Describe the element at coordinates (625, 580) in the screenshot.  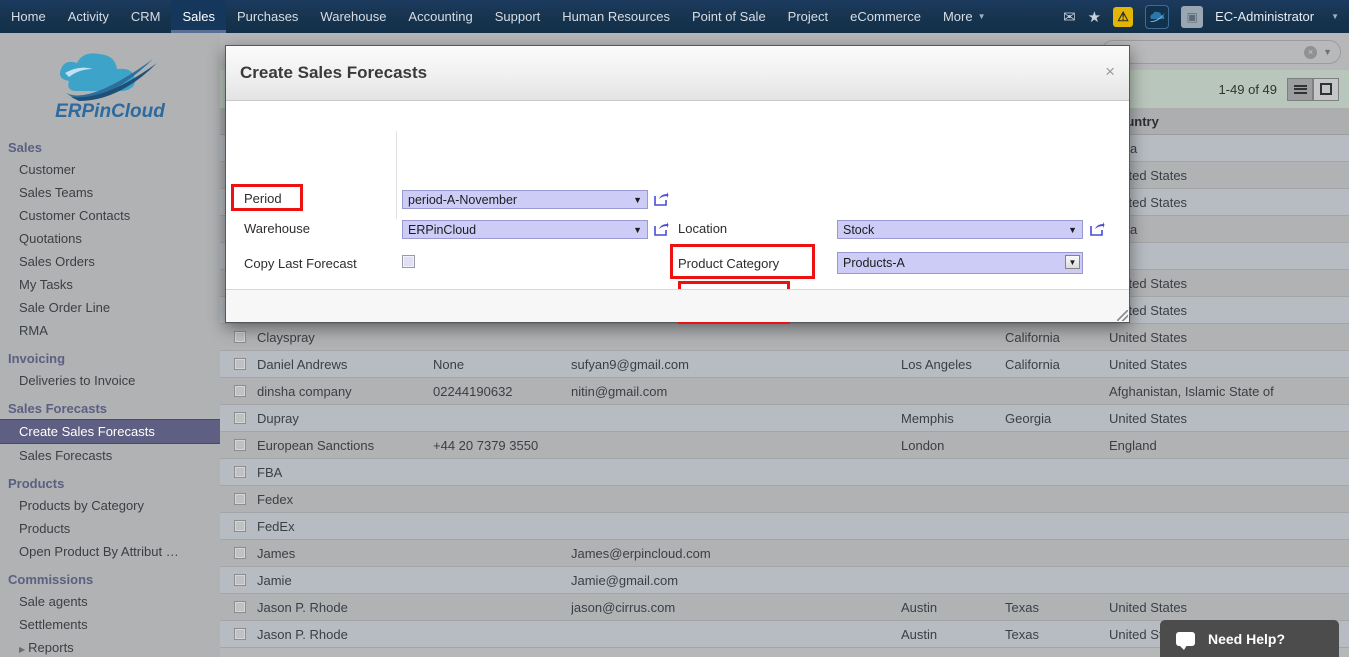
I see `cell-email: Jamie@gmail.com` at that location.